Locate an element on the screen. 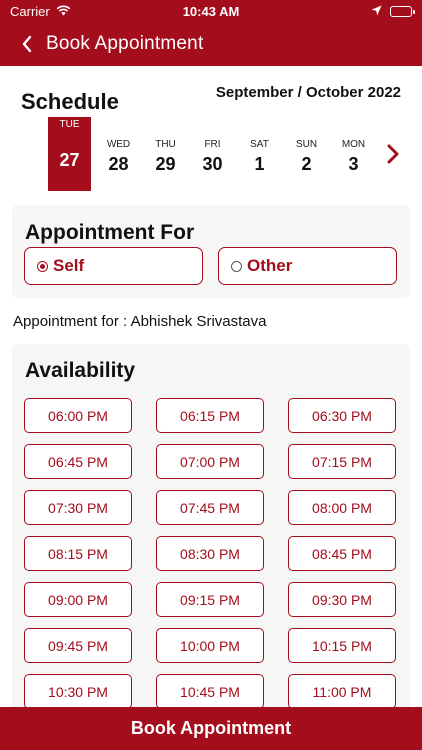  date-day: FRI 30 is located at coordinates (212, 154).